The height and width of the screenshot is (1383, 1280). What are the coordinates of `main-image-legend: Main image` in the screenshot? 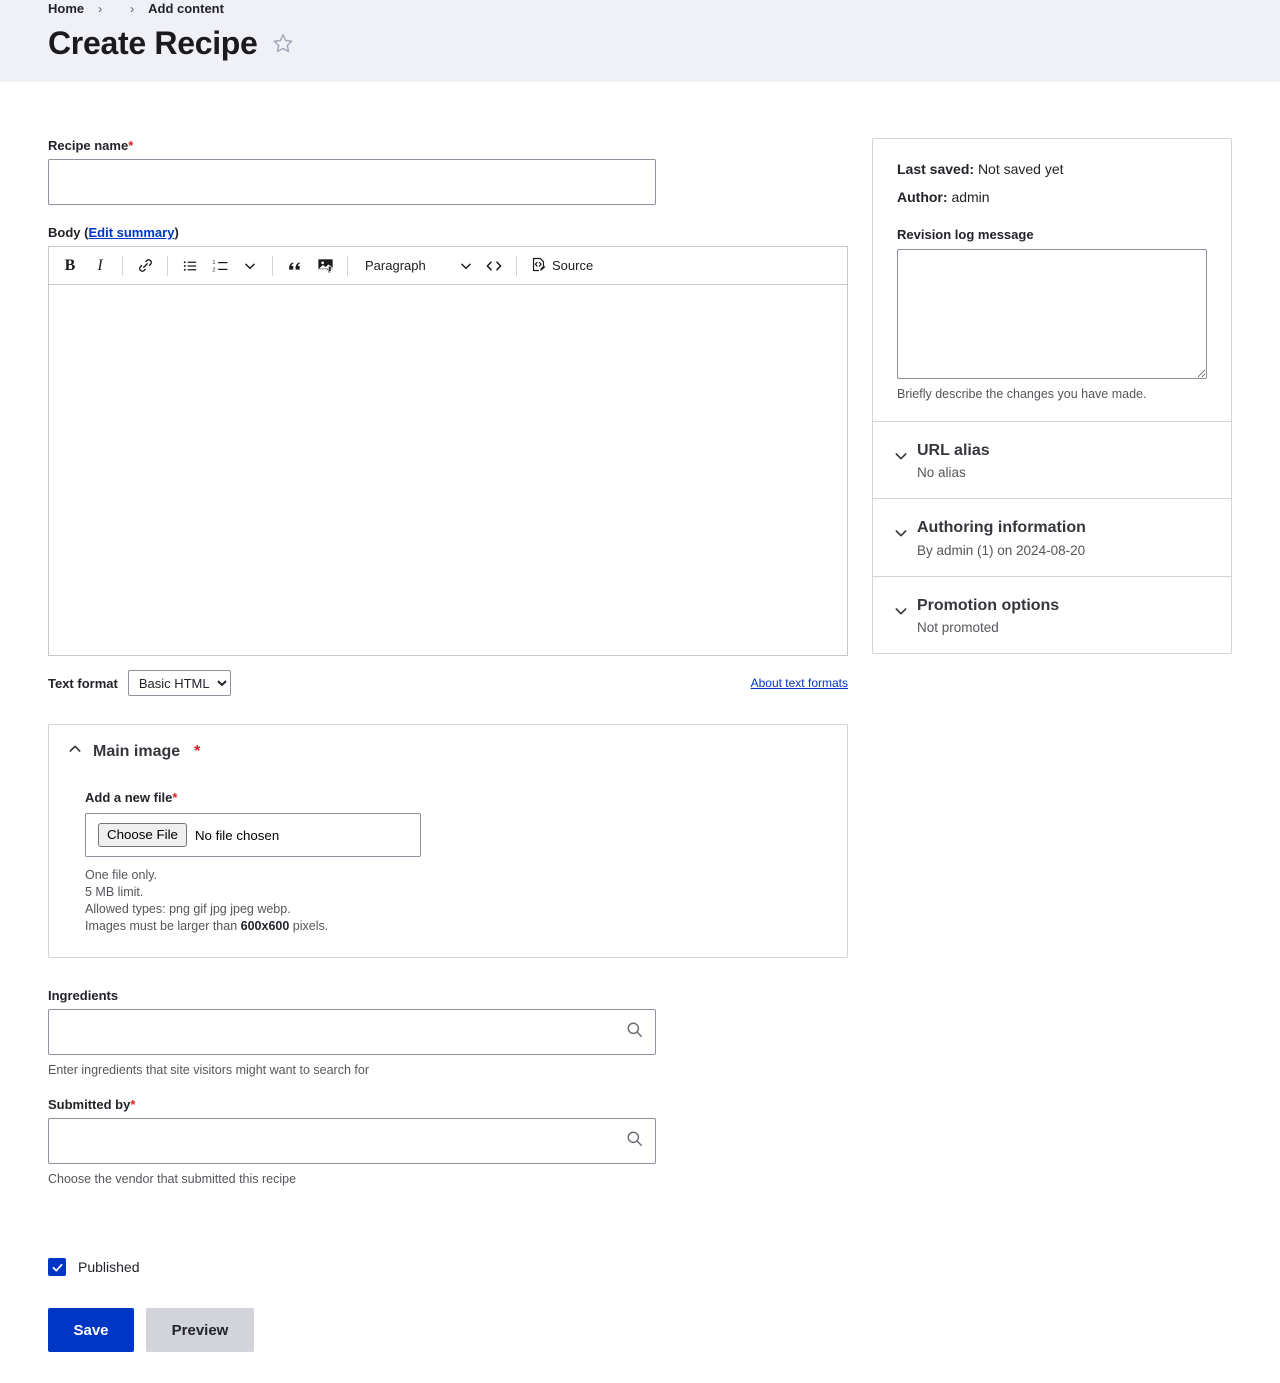 It's located at (137, 751).